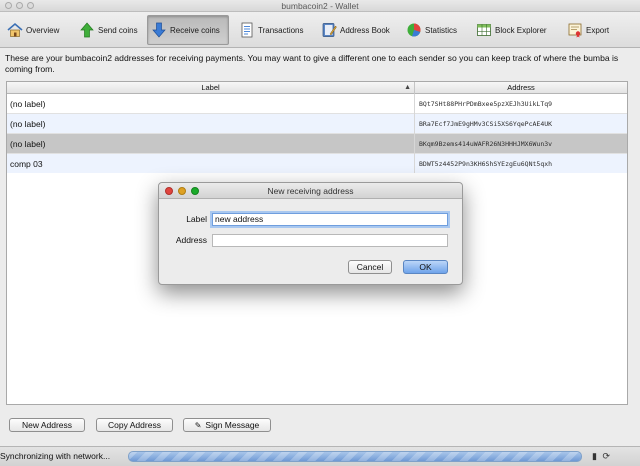 Image resolution: width=640 pixels, height=466 pixels. Describe the element at coordinates (370, 267) in the screenshot. I see `cancel-button: Cancel` at that location.